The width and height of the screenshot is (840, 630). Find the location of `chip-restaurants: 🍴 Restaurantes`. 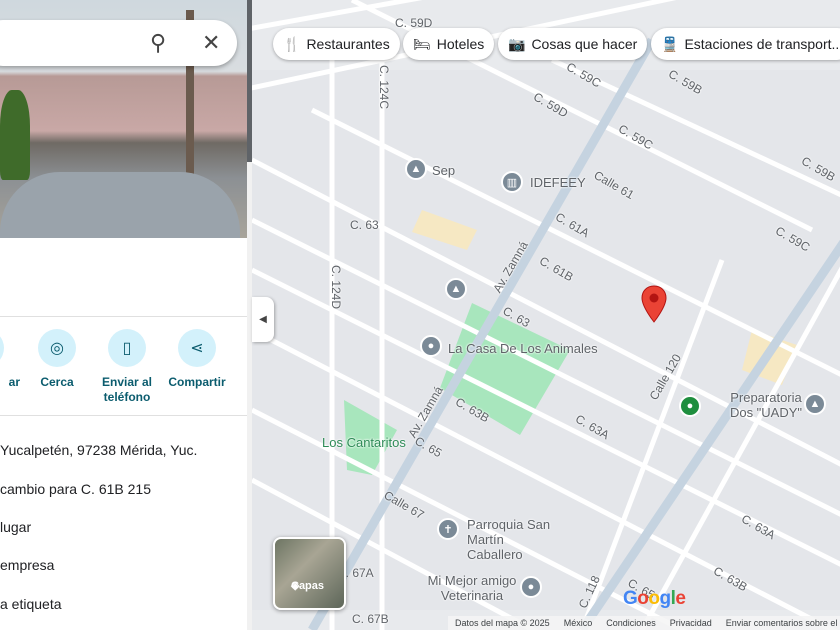

chip-restaurants: 🍴 Restaurantes is located at coordinates (336, 44).